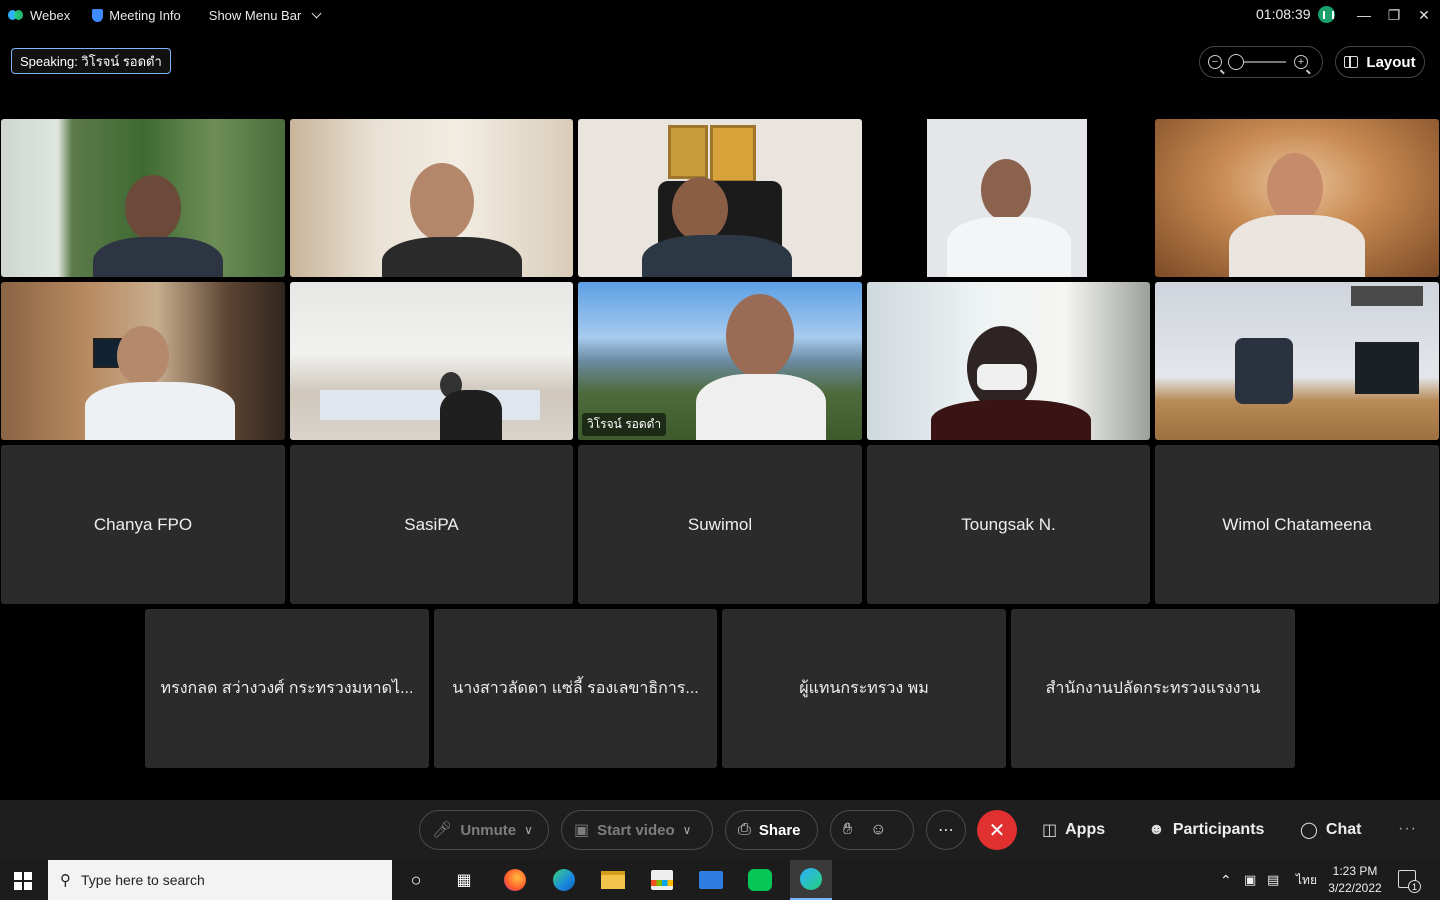 The width and height of the screenshot is (1440, 900). Describe the element at coordinates (1407, 829) in the screenshot. I see `overflow-menu-icon: ···` at that location.